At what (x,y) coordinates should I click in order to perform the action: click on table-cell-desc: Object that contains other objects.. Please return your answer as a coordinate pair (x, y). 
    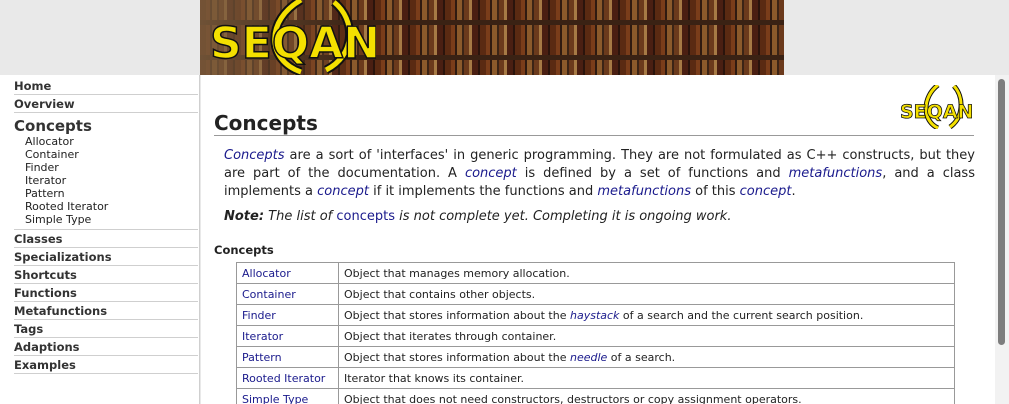
    Looking at the image, I should click on (646, 294).